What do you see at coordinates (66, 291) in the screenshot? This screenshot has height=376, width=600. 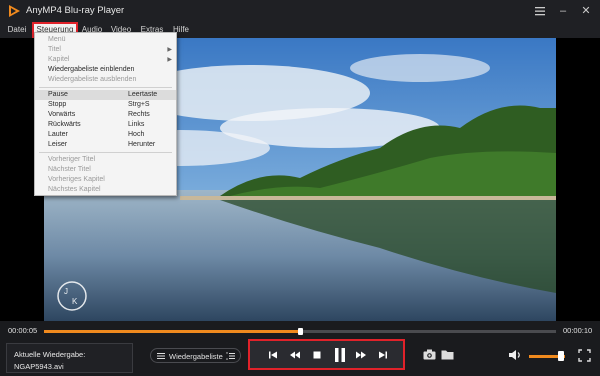 I see `svg-text: J` at bounding box center [66, 291].